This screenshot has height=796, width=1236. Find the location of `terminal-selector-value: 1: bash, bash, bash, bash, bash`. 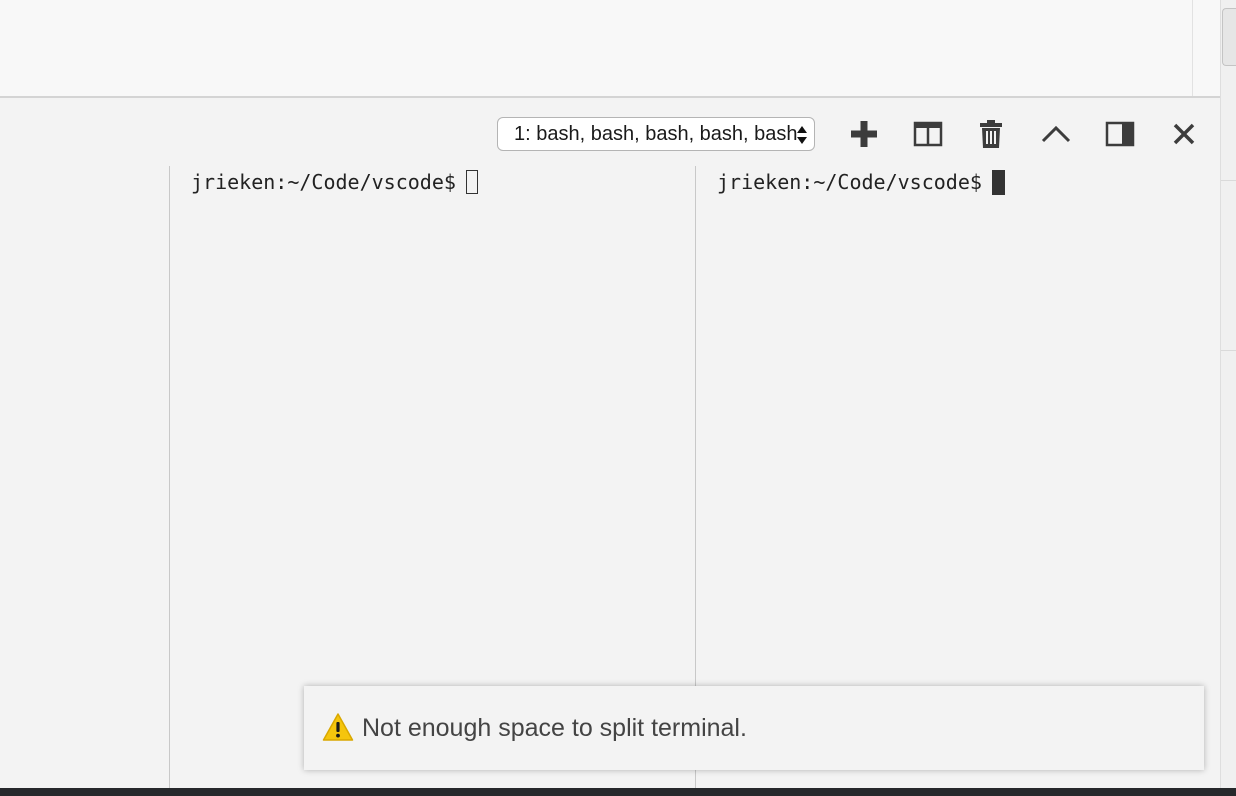

terminal-selector-value: 1: bash, bash, bash, bash, bash is located at coordinates (656, 134).